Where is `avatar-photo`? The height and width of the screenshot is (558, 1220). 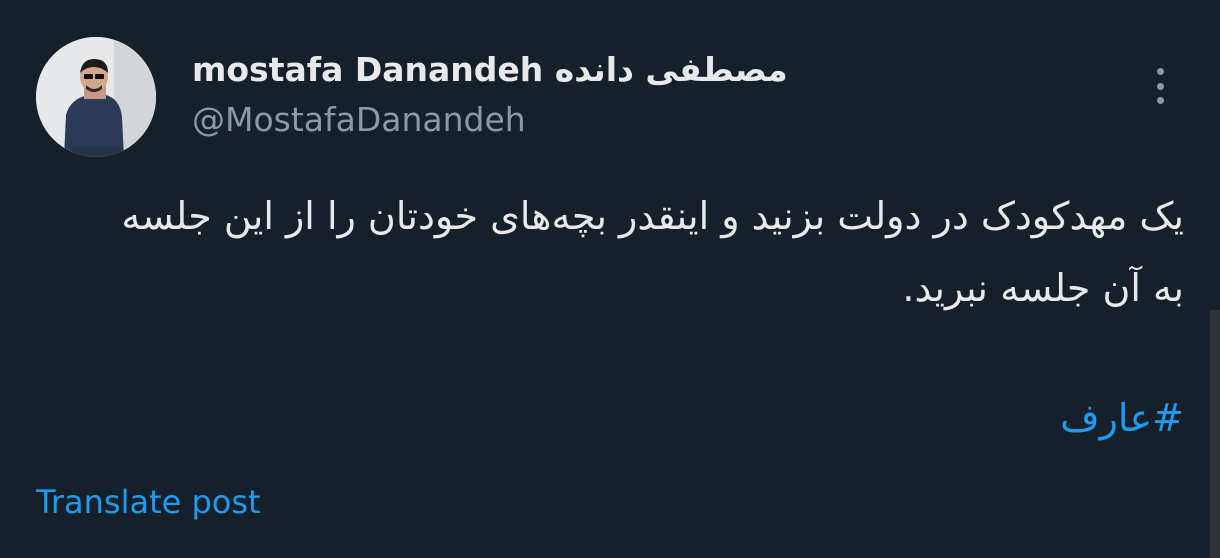
avatar-photo is located at coordinates (96, 97).